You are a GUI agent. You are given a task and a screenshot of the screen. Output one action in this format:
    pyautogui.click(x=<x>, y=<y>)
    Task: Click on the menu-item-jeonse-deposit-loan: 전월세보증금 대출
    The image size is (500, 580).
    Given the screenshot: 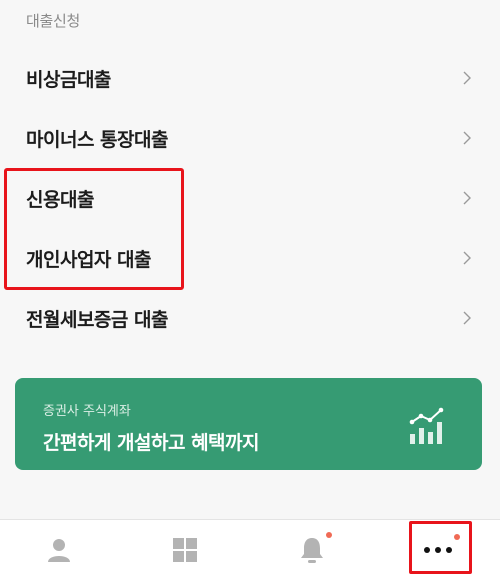 What is the action you would take?
    pyautogui.click(x=250, y=318)
    